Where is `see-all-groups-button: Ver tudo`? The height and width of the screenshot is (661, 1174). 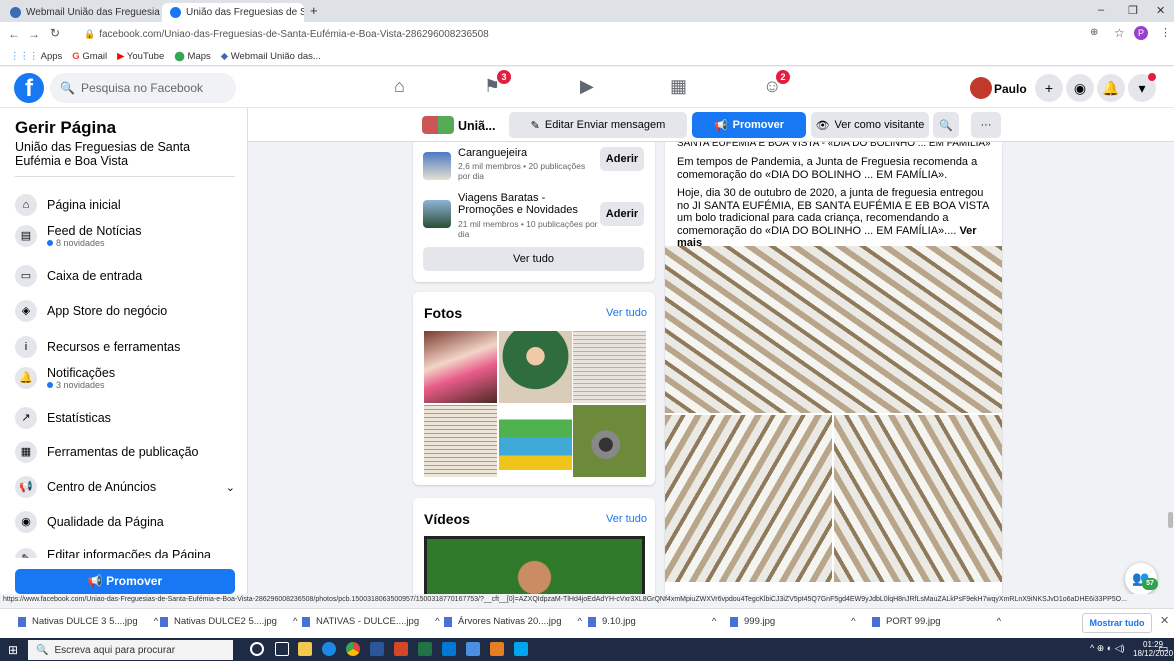 see-all-groups-button: Ver tudo is located at coordinates (533, 259).